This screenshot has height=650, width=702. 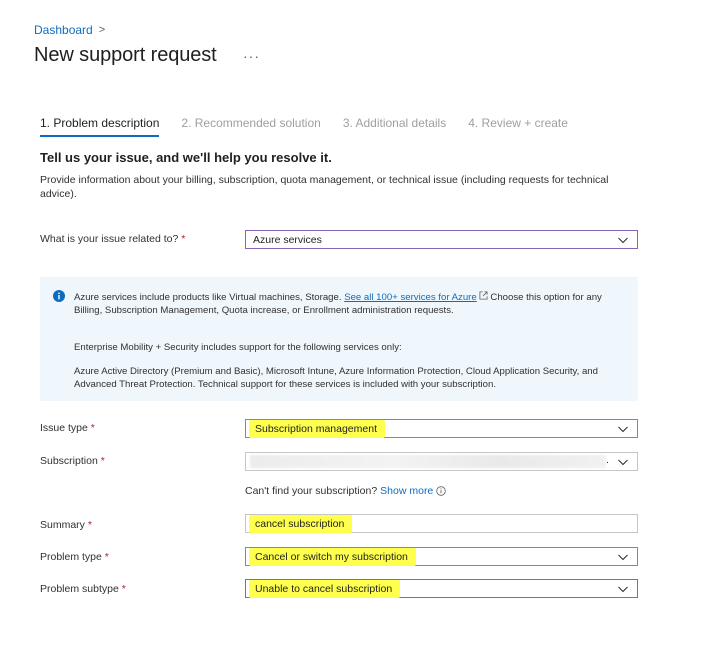 I want to click on tab-additional-details: 3. Additional details, so click(x=394, y=126).